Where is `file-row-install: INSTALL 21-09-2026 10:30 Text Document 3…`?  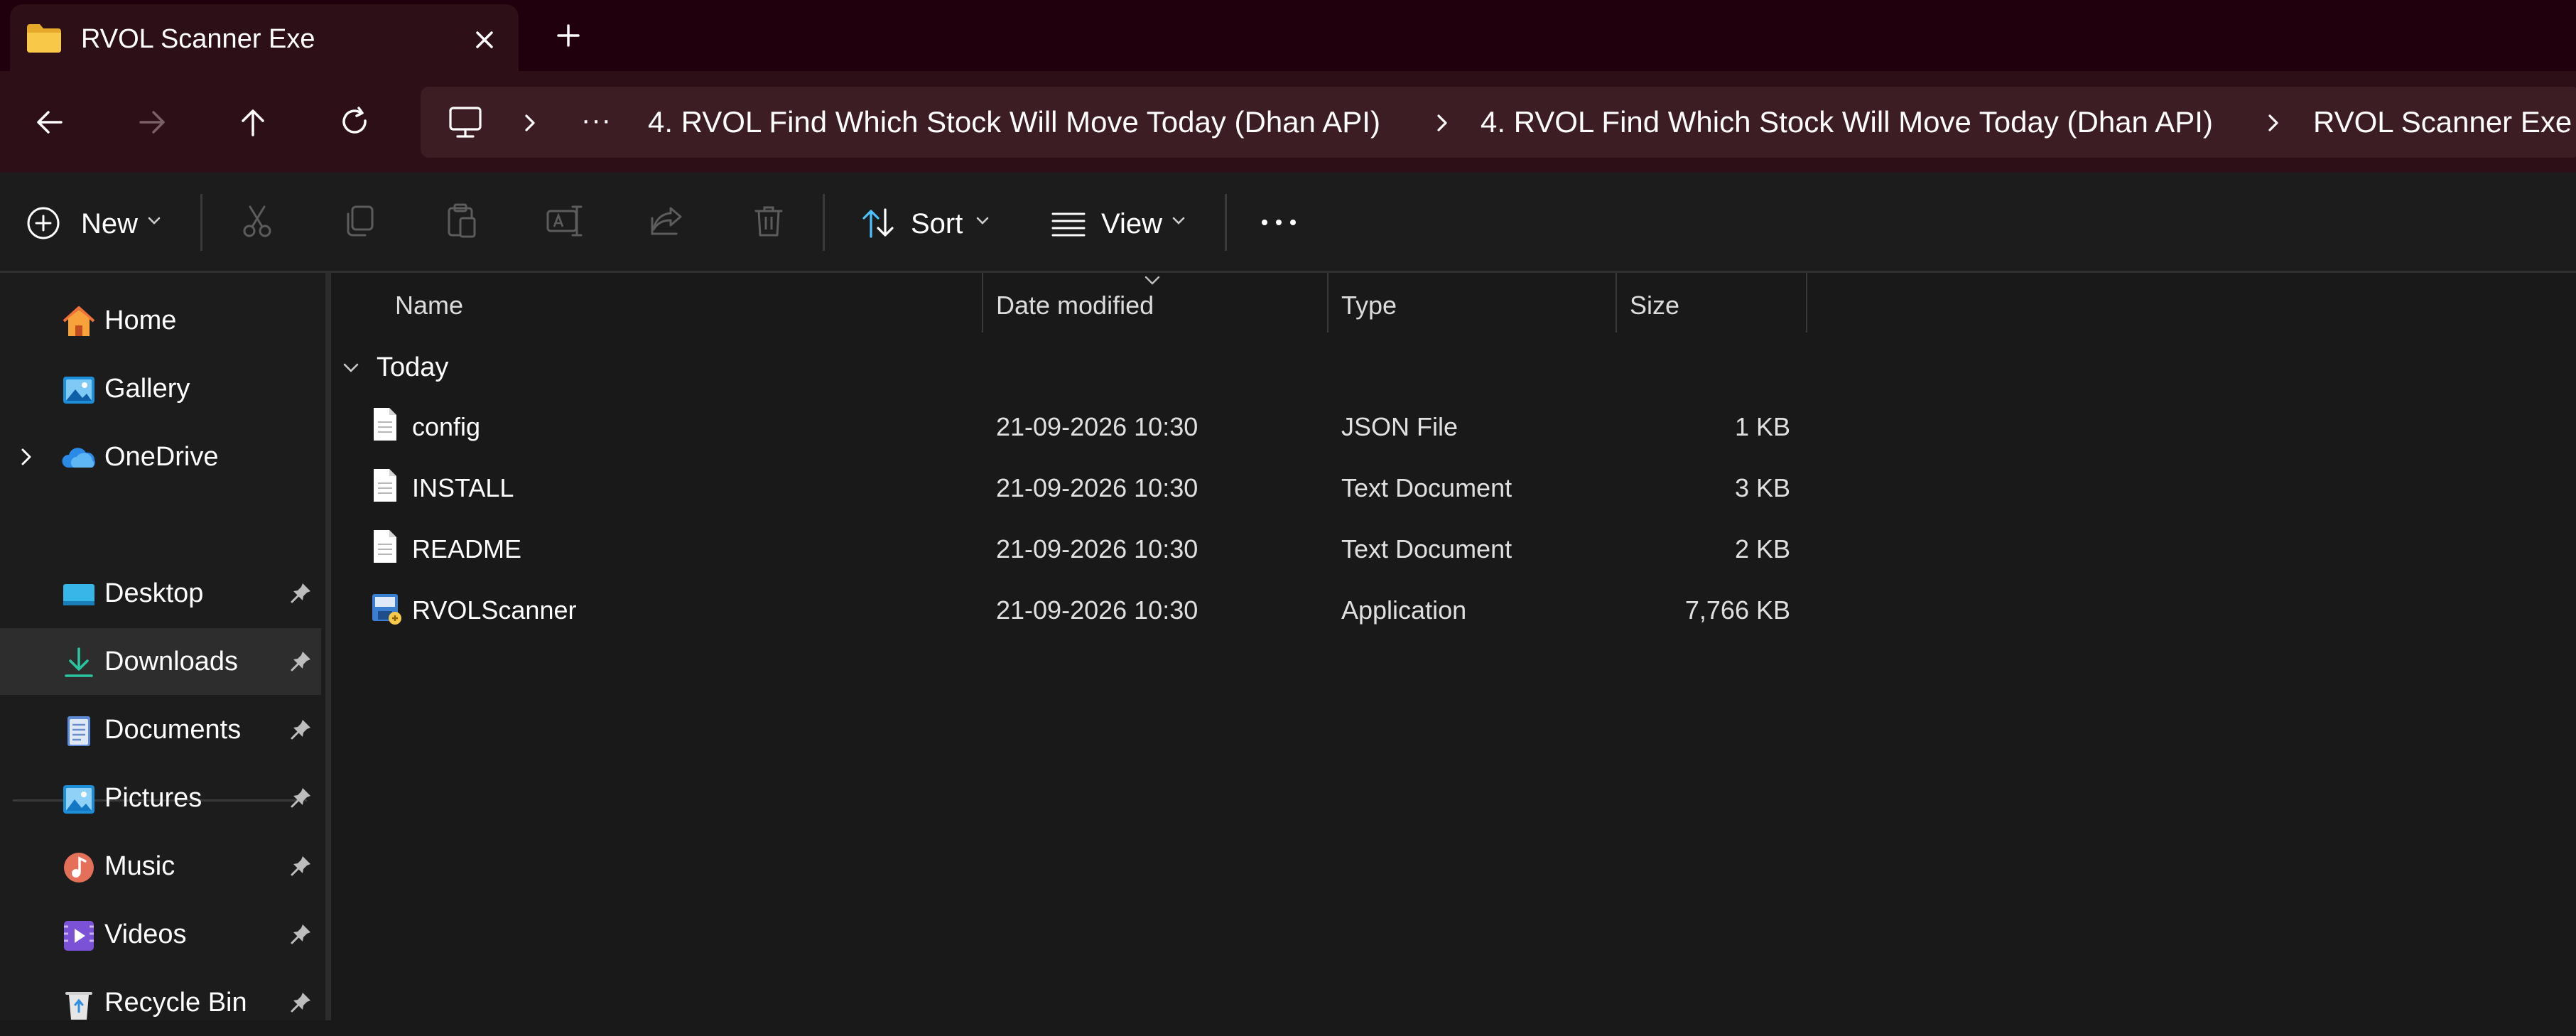 file-row-install: INSTALL 21-09-2026 10:30 Text Document 3… is located at coordinates (1070, 489).